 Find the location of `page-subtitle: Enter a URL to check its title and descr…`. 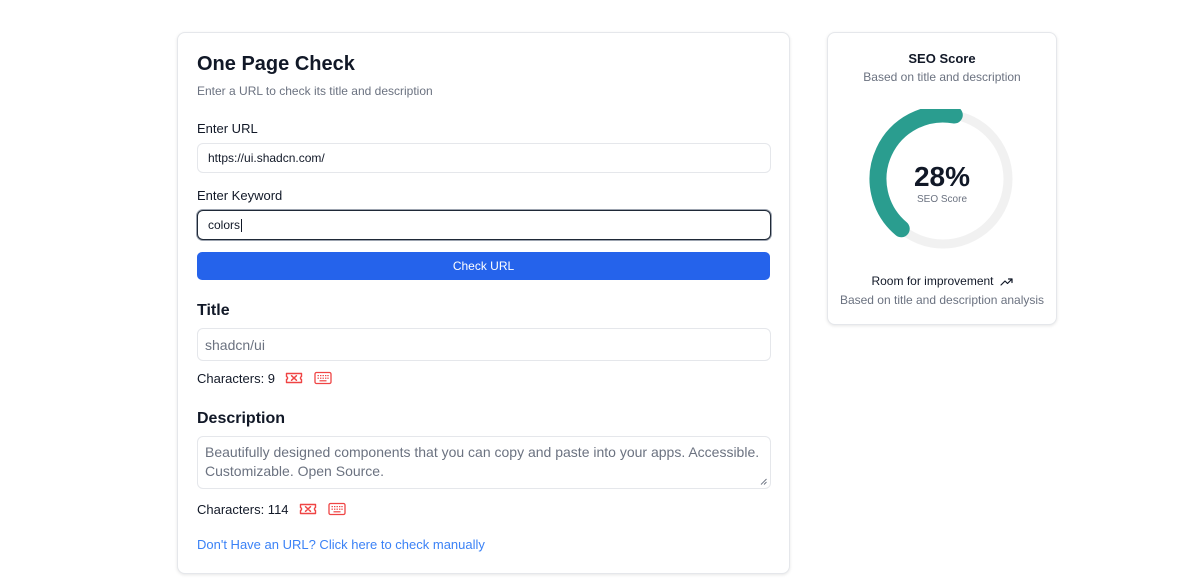

page-subtitle: Enter a URL to check its title and descr… is located at coordinates (315, 91).